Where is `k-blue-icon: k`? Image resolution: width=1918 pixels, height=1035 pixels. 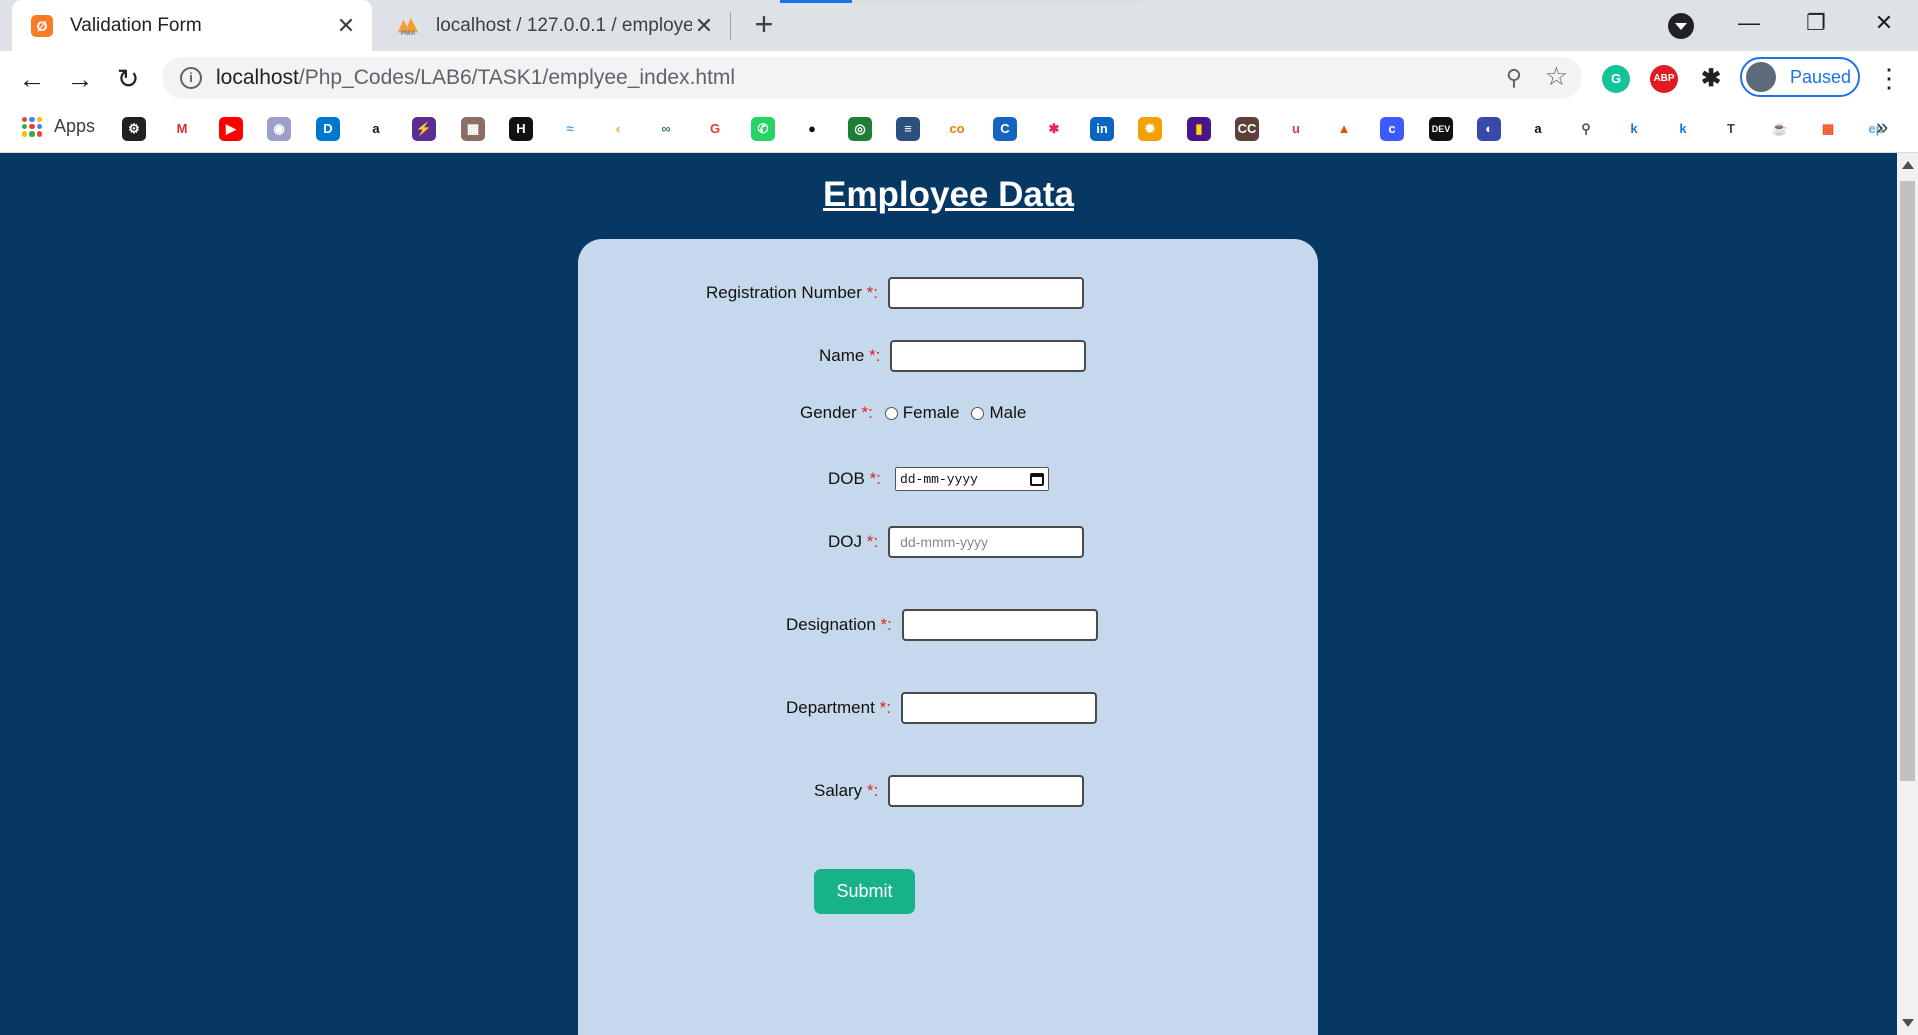 k-blue-icon: k is located at coordinates (1634, 129).